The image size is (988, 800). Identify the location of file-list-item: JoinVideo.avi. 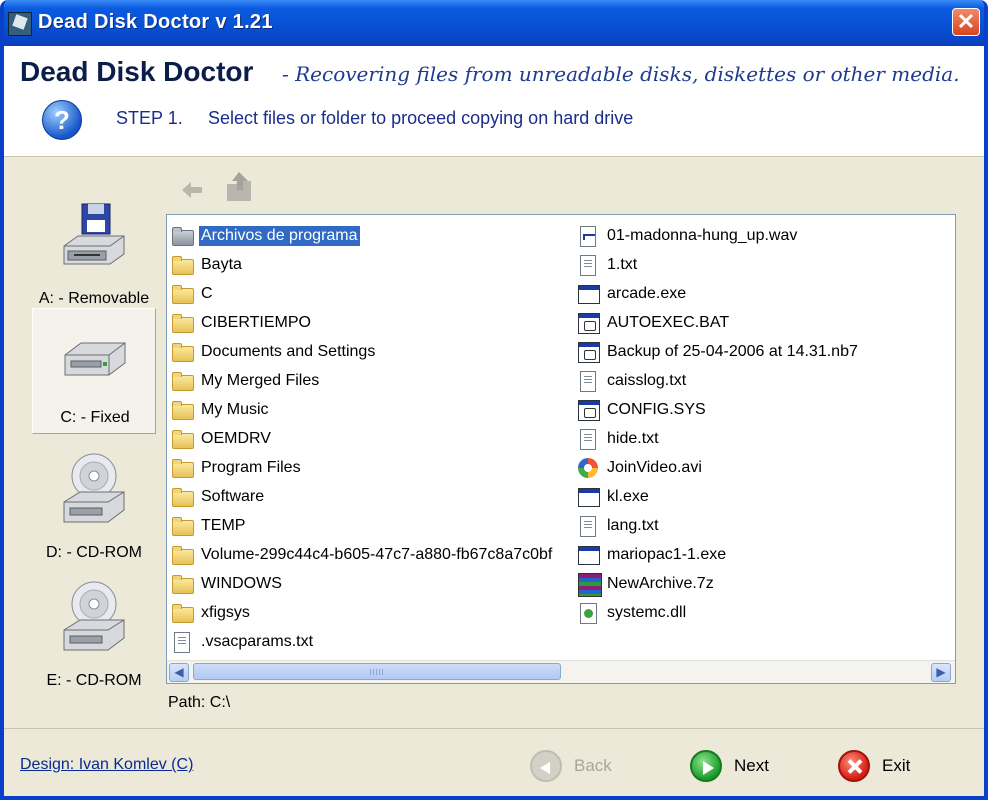
(718, 467).